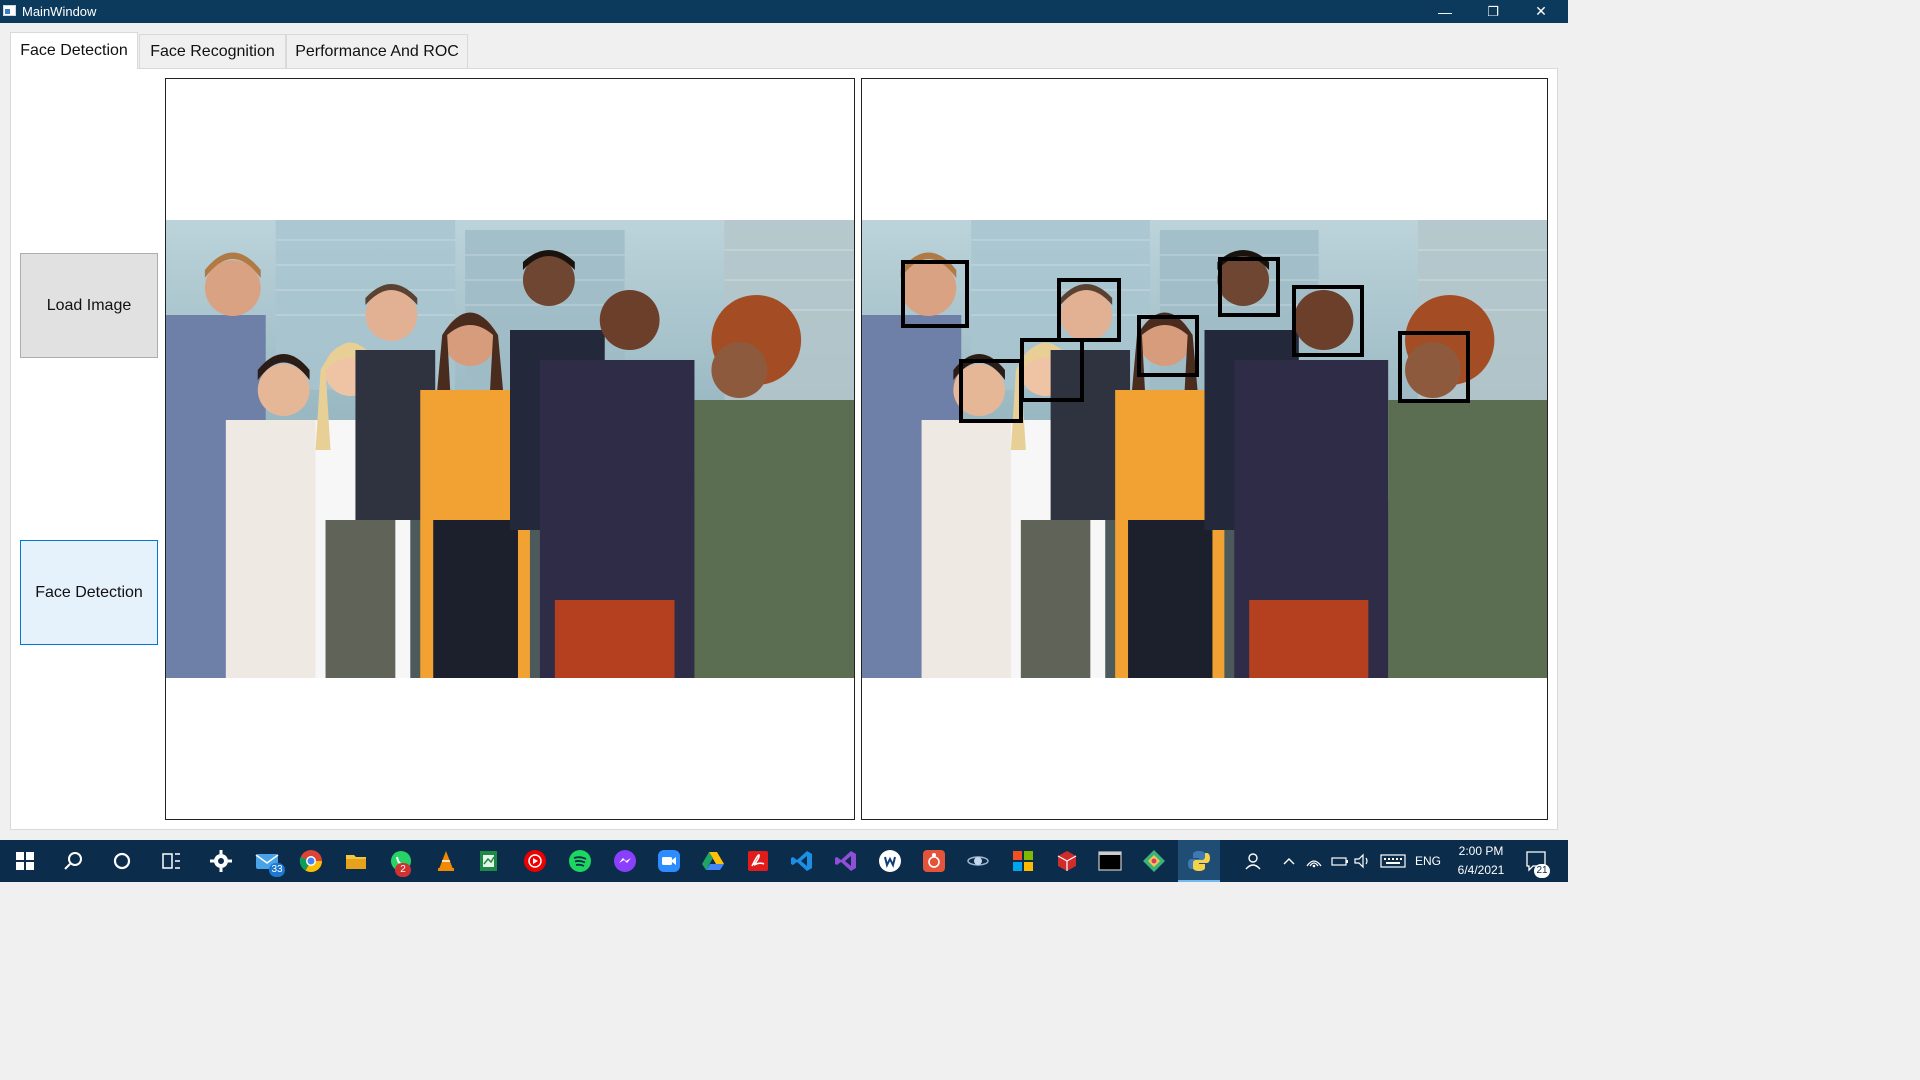 This screenshot has width=1920, height=1080. Describe the element at coordinates (1340, 861) in the screenshot. I see `battery-icon` at that location.